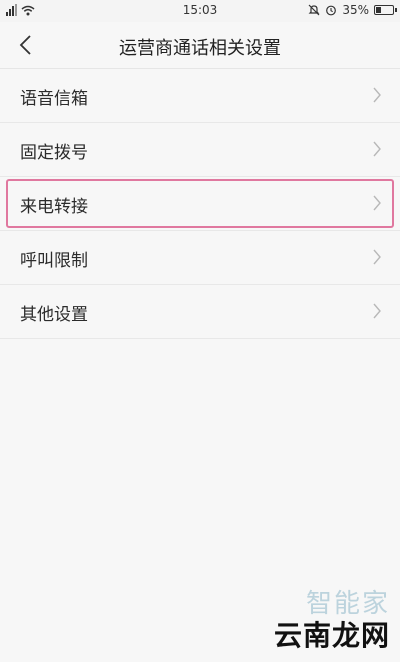 The width and height of the screenshot is (400, 662). What do you see at coordinates (54, 99) in the screenshot?
I see `menu-item-label: 语音信箱` at bounding box center [54, 99].